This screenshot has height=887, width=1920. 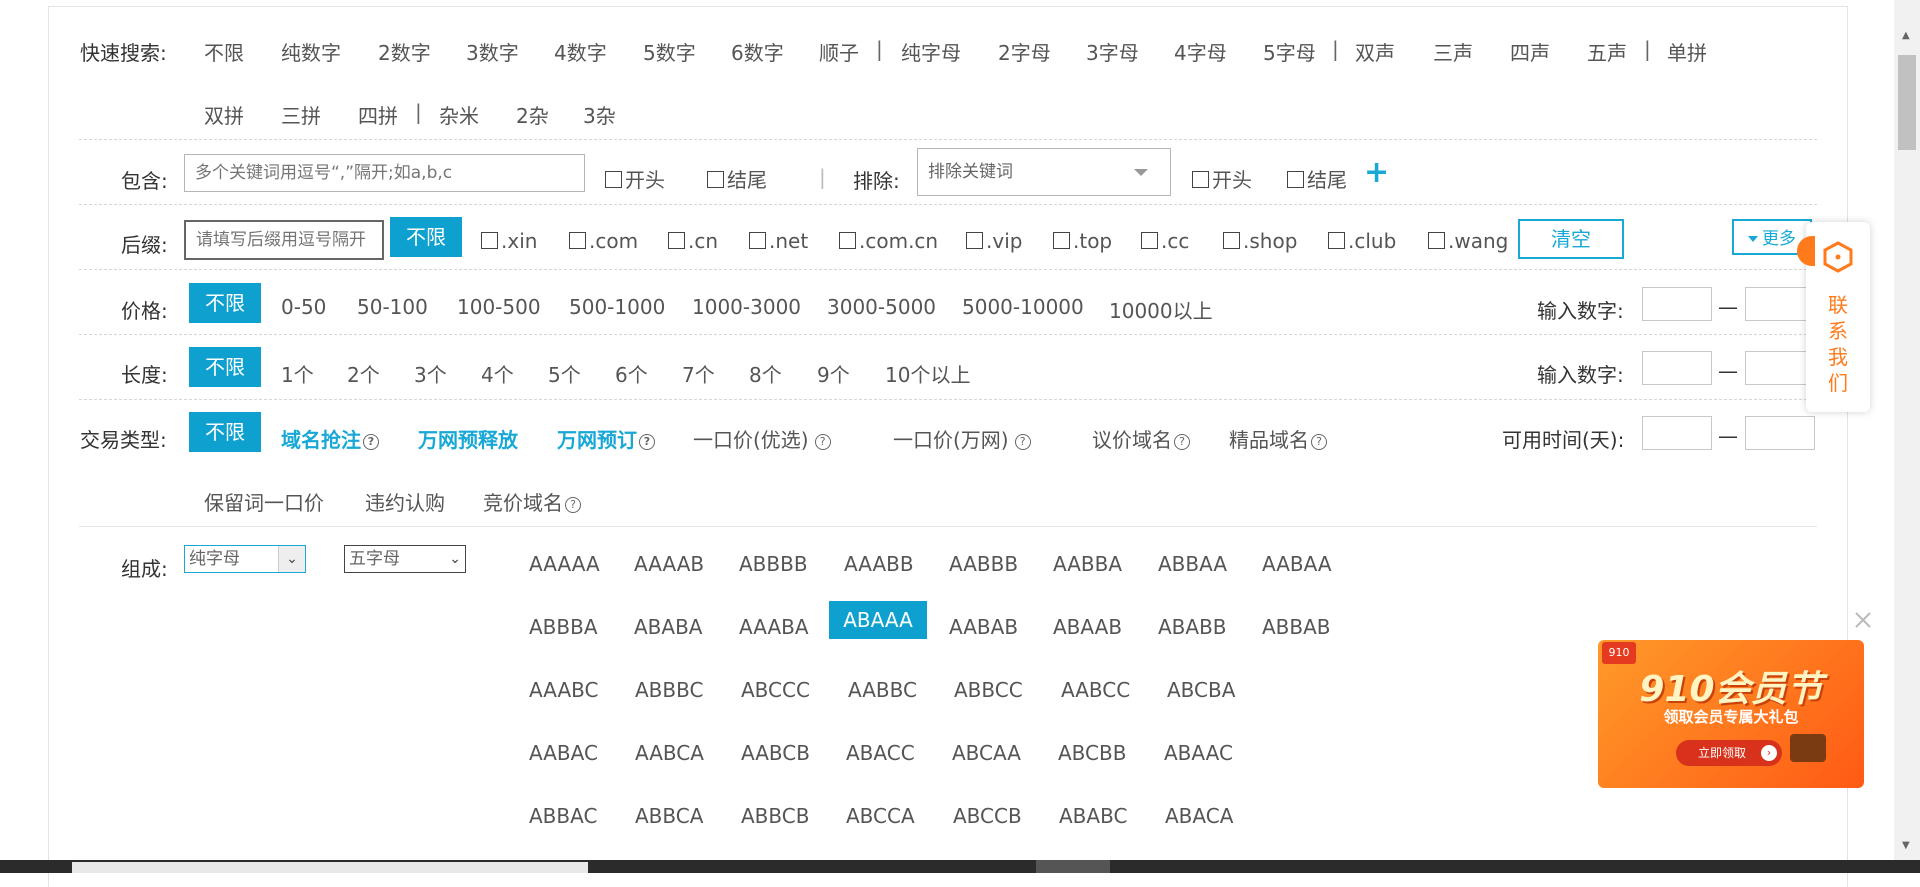 I want to click on length-max-input, so click(x=1780, y=368).